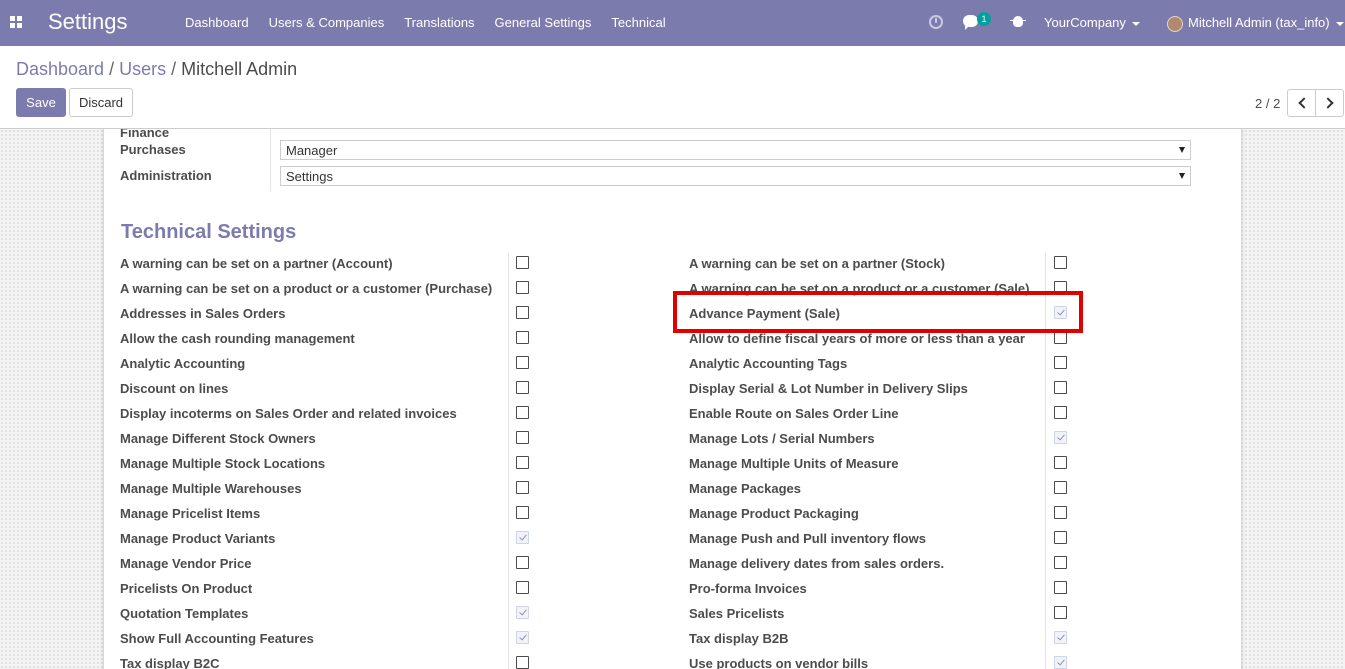 This screenshot has height=669, width=1345. What do you see at coordinates (522, 412) in the screenshot?
I see `setting-checkbox-display-incoterms-on-sales-order-and-related-invoices` at bounding box center [522, 412].